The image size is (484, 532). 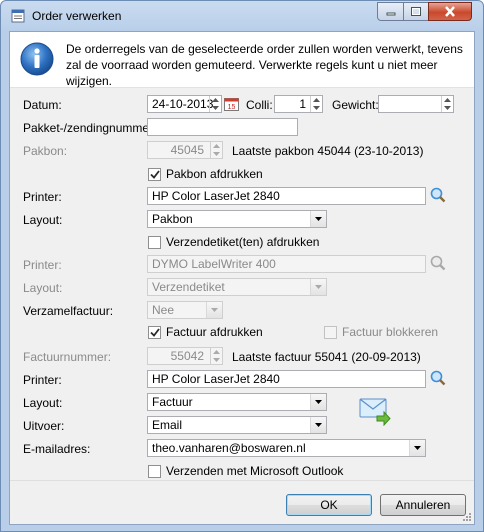 I want to click on close-icon, so click(x=450, y=11).